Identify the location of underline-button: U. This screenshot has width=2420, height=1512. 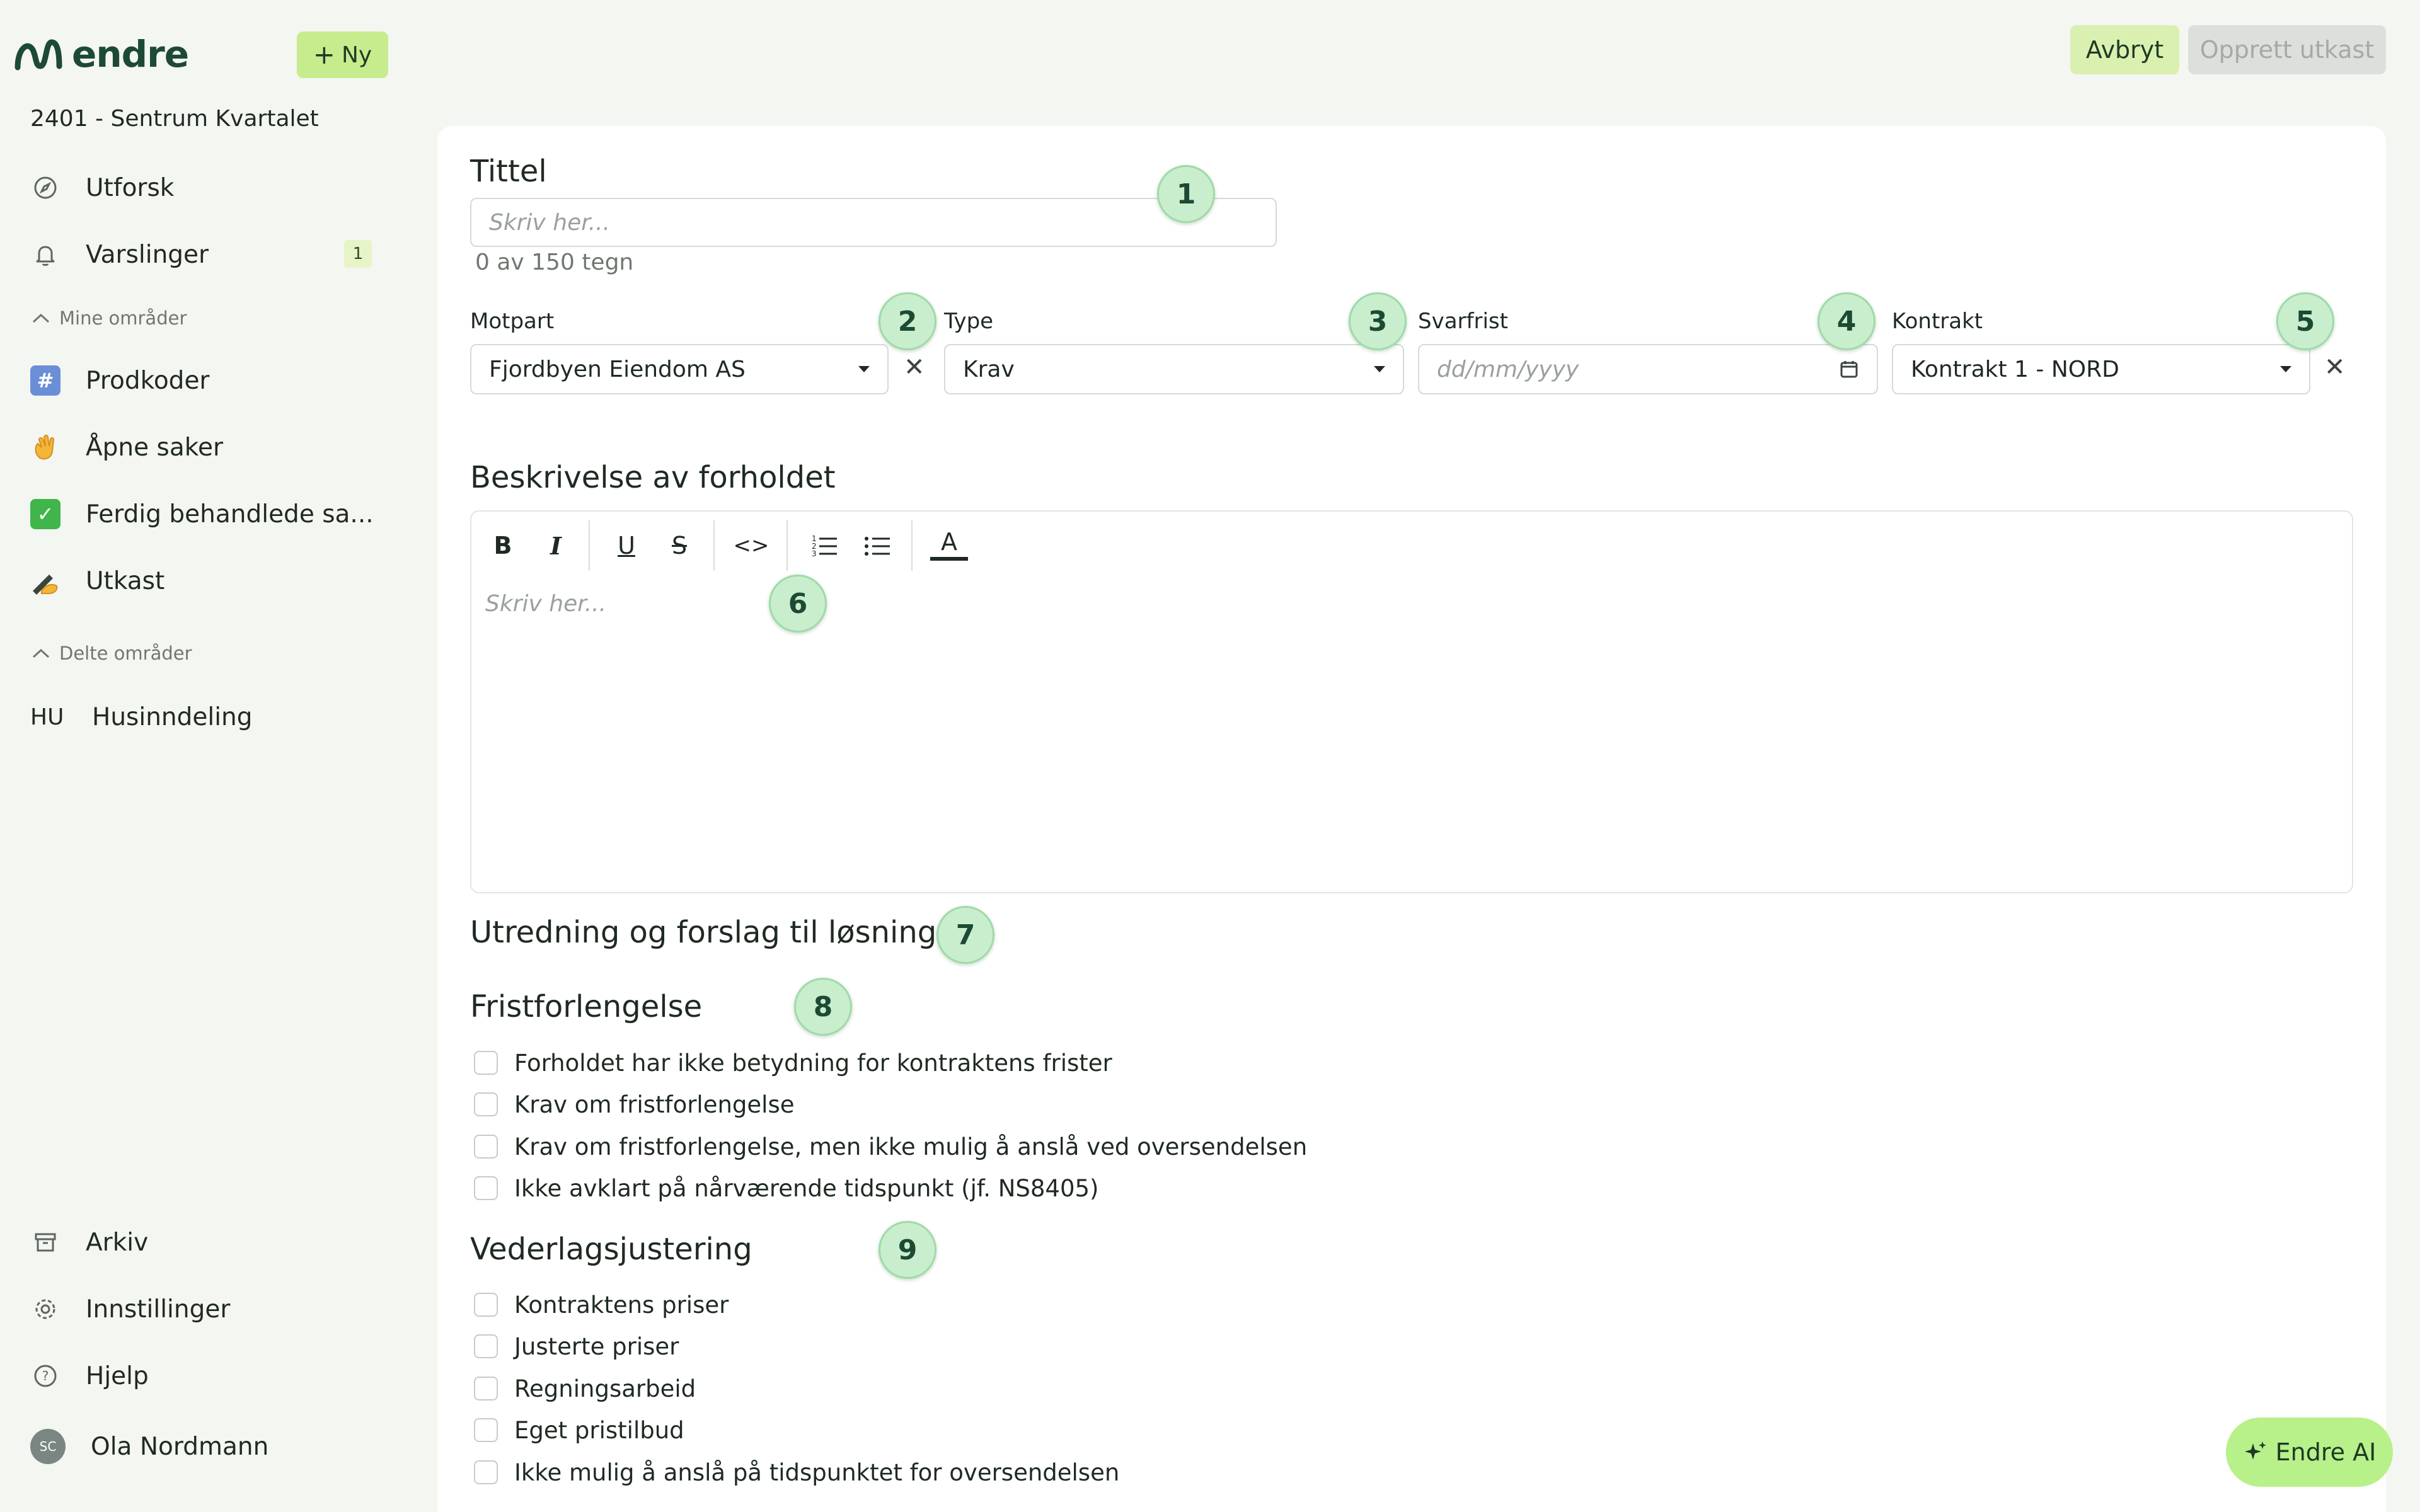
(627, 545).